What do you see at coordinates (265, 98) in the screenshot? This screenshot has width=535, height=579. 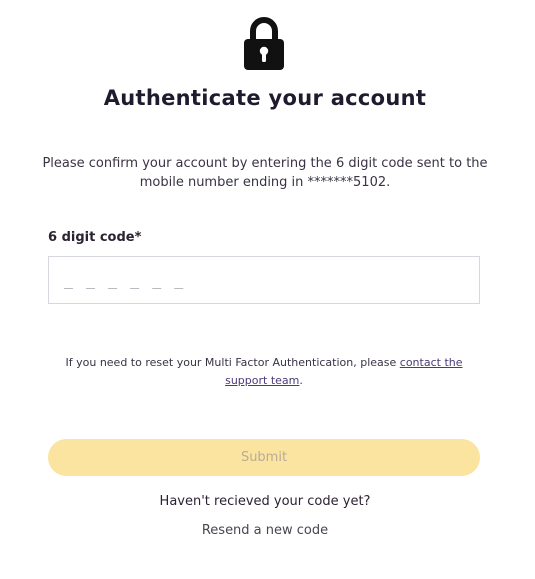 I see `page-title: Authenticate your account` at bounding box center [265, 98].